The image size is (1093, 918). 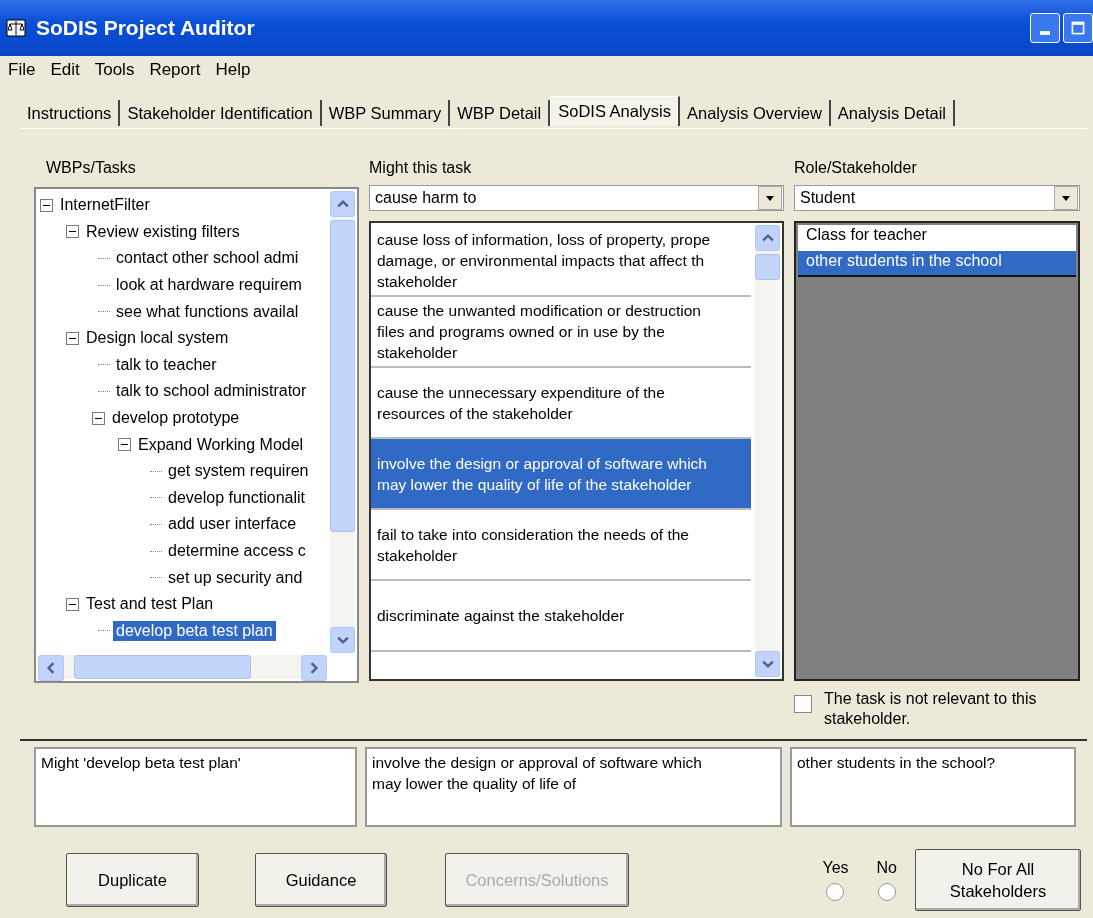 I want to click on scroll-left-icon, so click(x=51, y=668).